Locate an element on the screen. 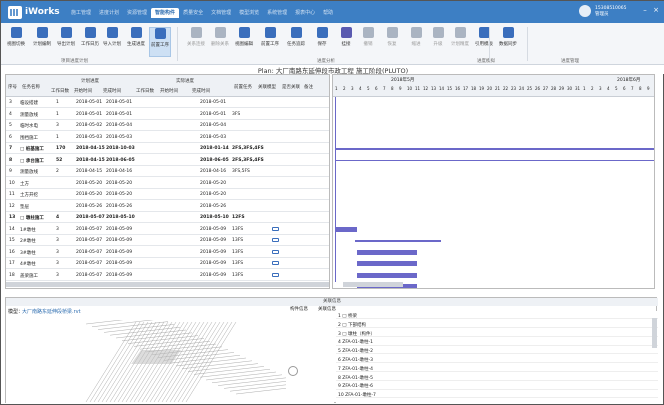 The image size is (664, 405). toolbar-button: 计划精度 is located at coordinates (460, 42).